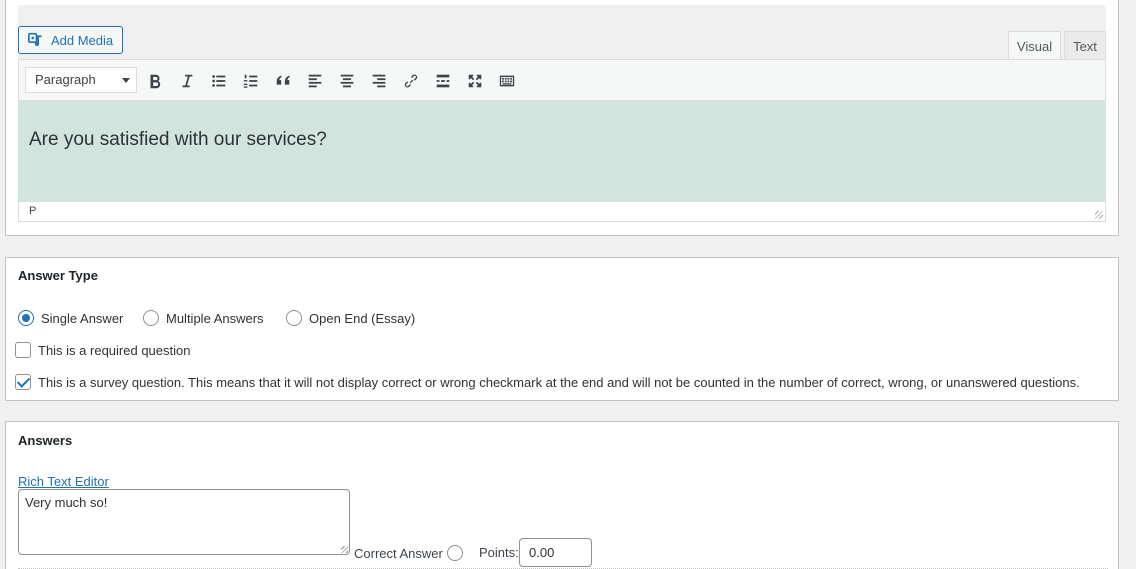 This screenshot has height=569, width=1136. I want to click on question-text: Are you satisfied with our services?, so click(178, 139).